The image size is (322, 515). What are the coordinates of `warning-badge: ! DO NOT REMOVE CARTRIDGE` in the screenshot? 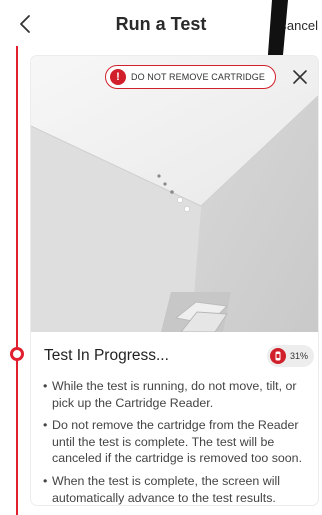 It's located at (190, 77).